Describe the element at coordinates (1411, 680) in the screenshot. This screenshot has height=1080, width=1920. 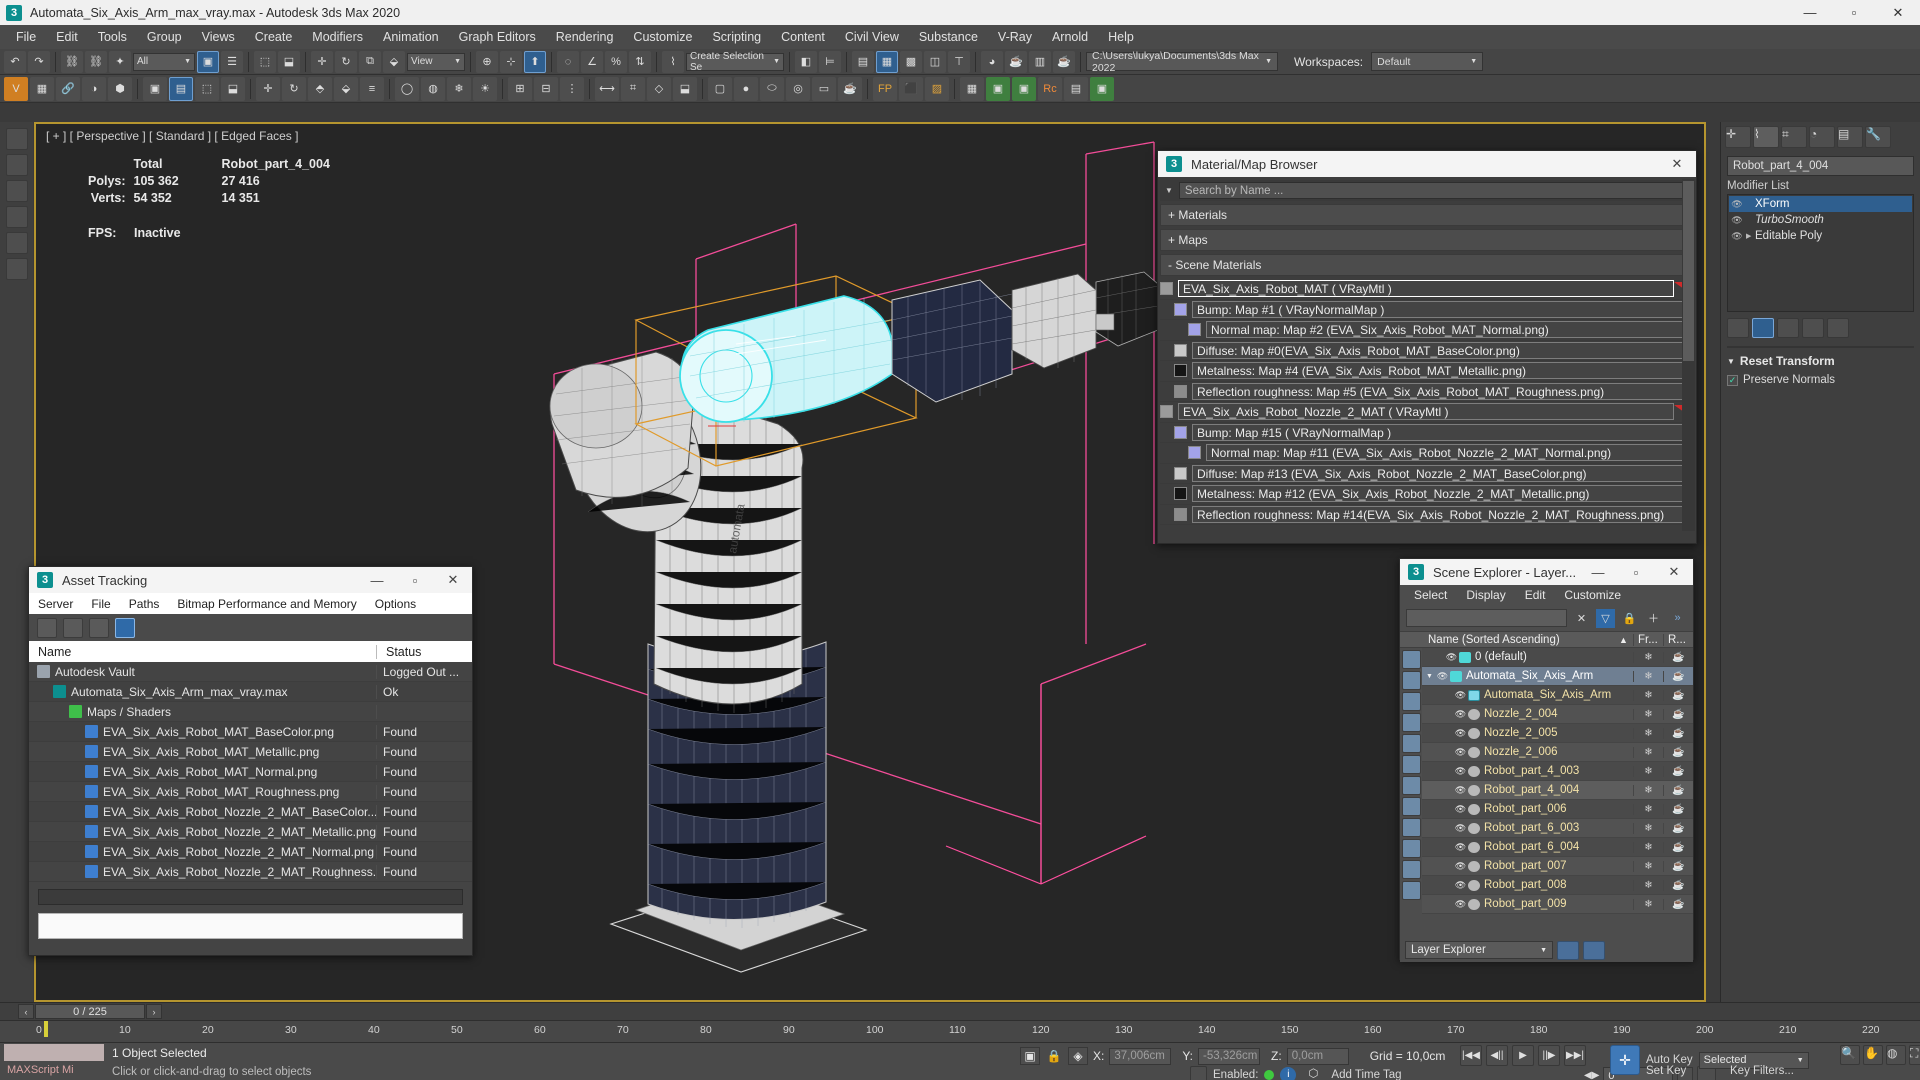
I see `se-tool-copy-icon` at that location.